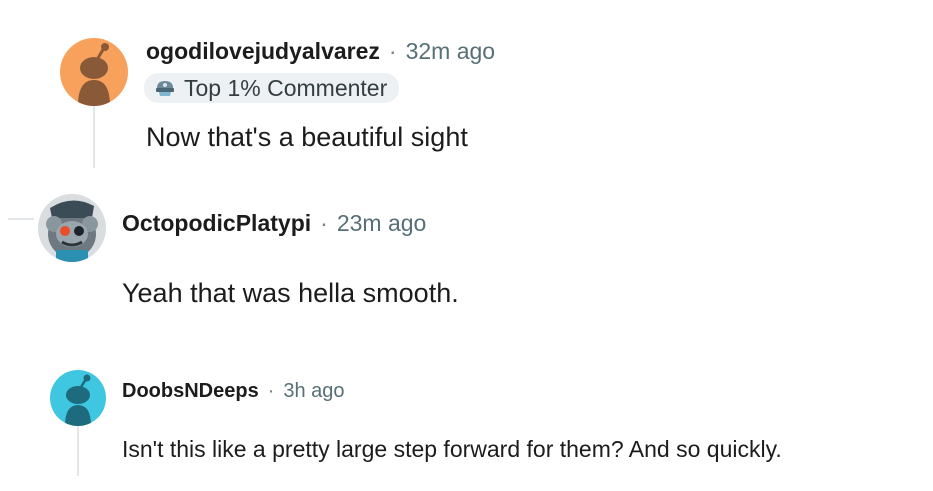 This screenshot has width=933, height=491. Describe the element at coordinates (307, 137) in the screenshot. I see `comment-body: Now that's a beautiful sight` at that location.